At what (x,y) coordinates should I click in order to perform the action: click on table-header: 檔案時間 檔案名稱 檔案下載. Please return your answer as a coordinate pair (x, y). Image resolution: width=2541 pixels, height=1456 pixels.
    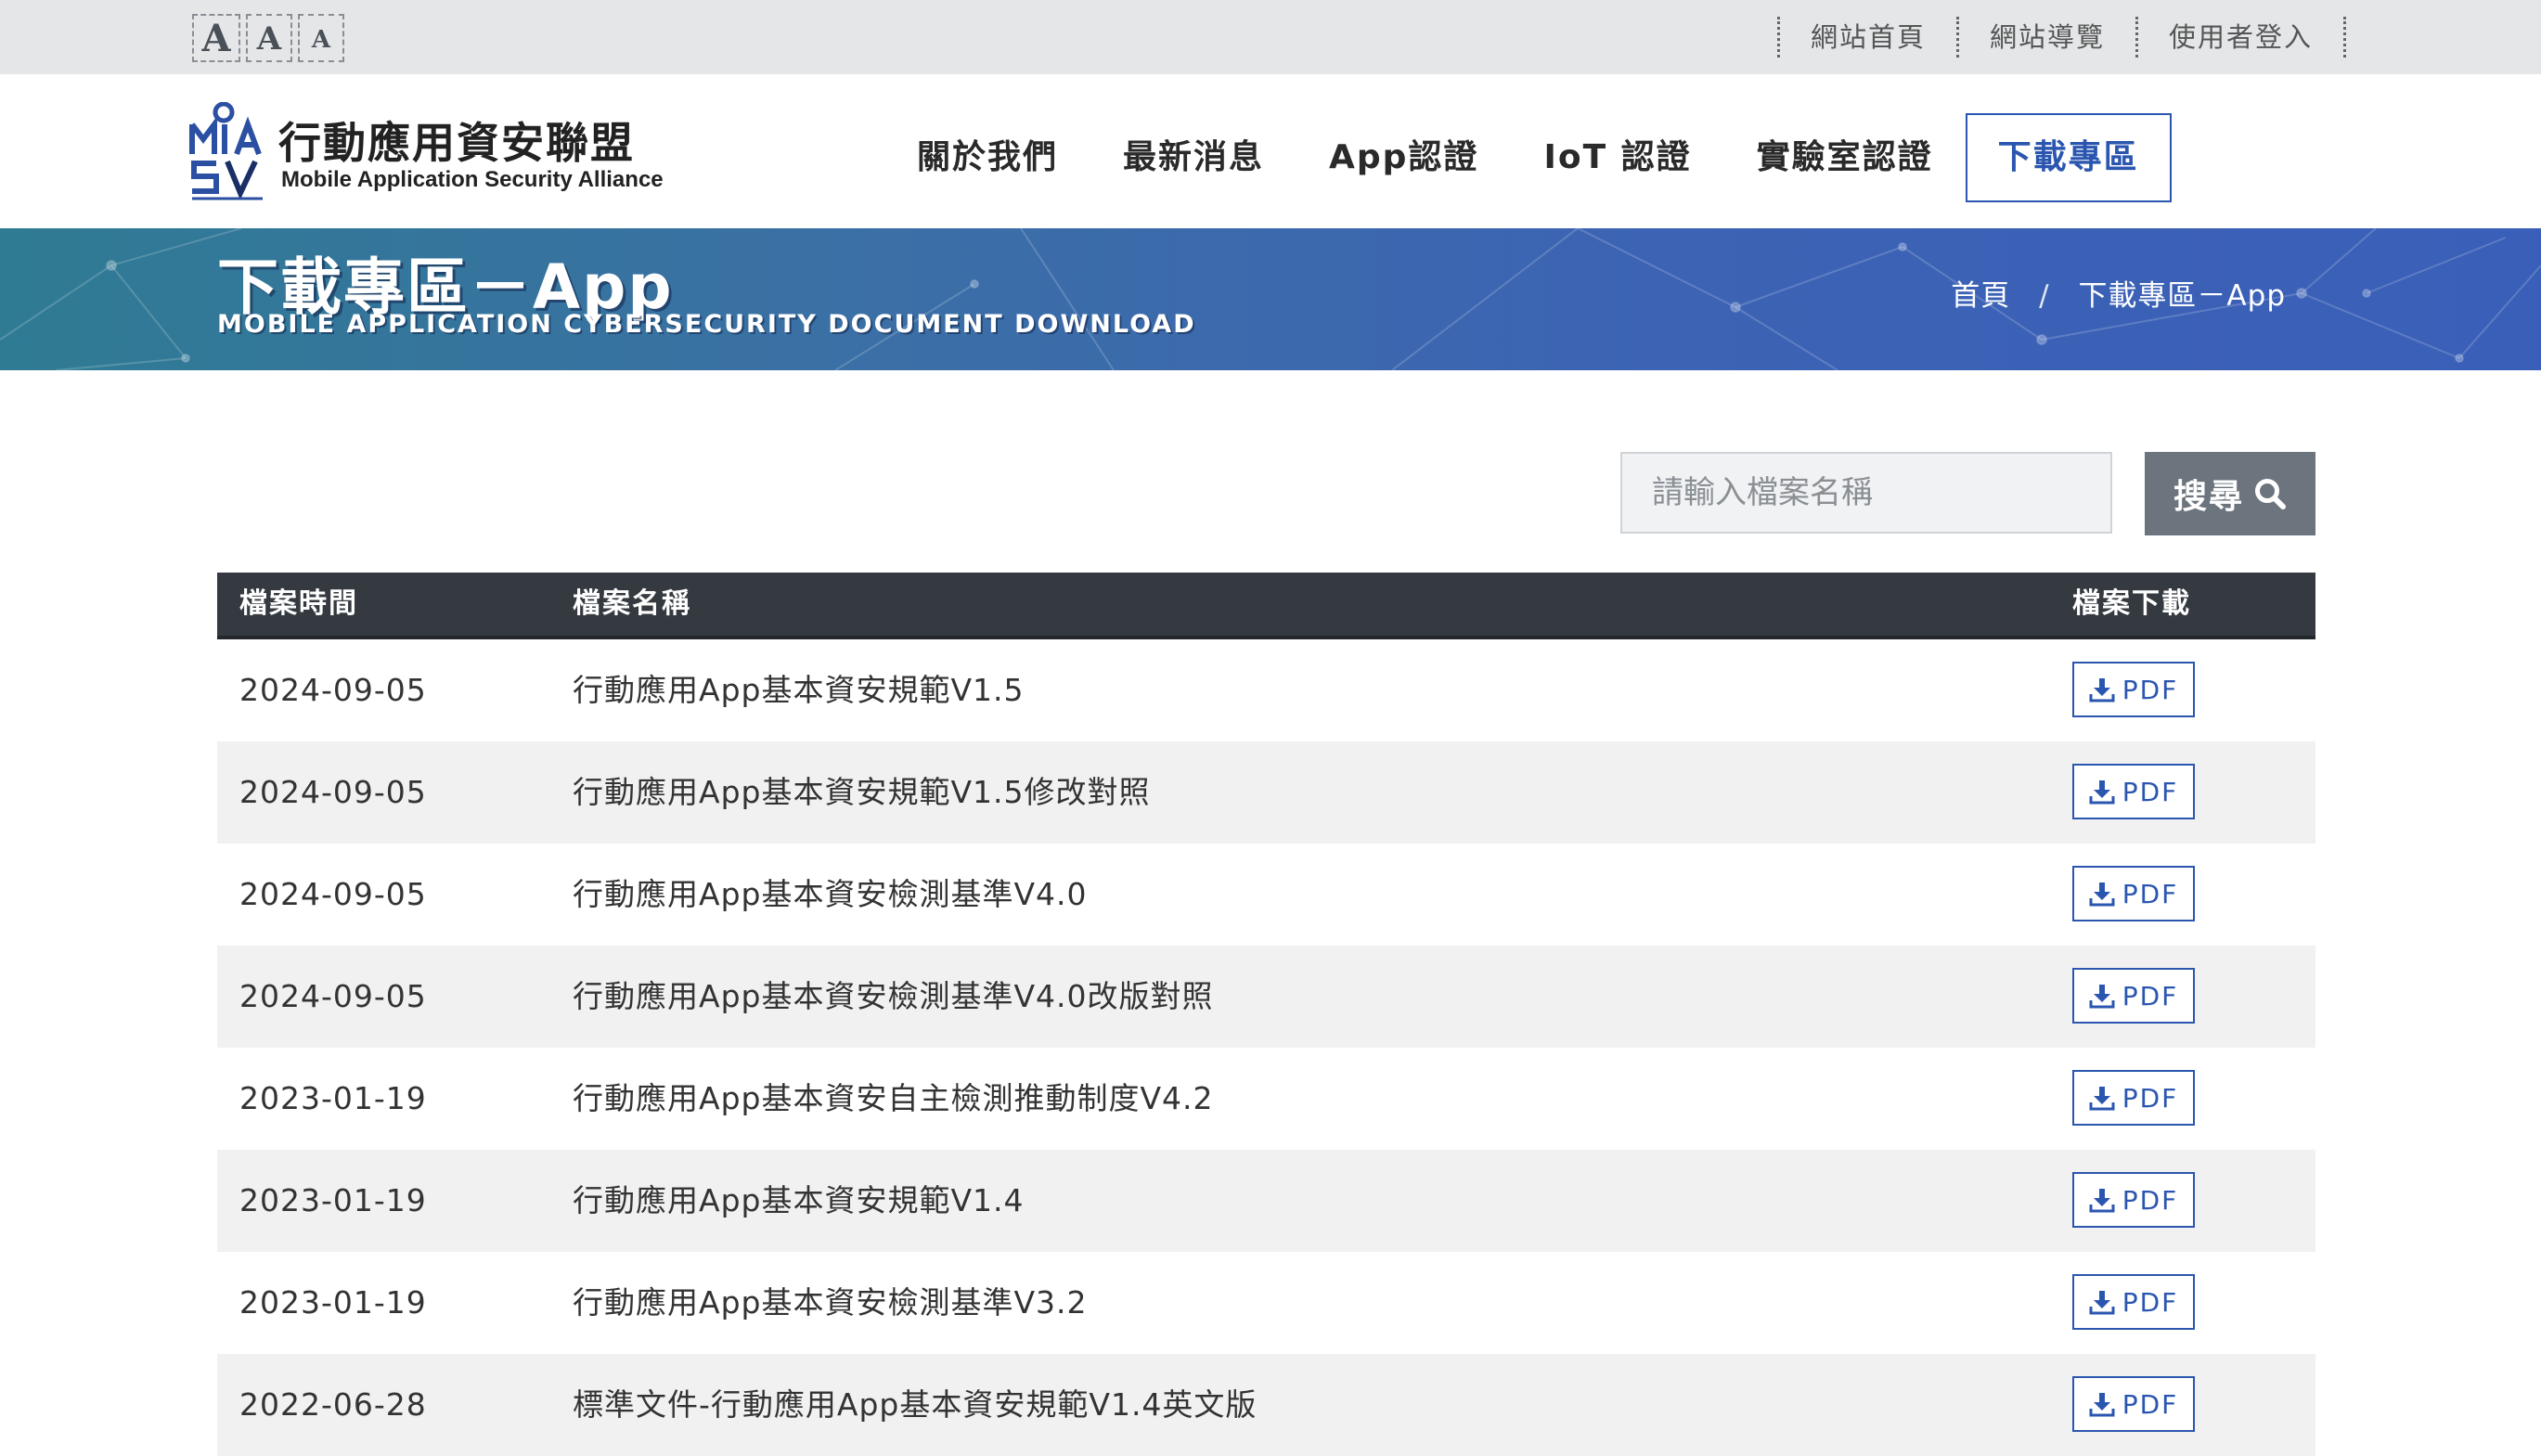
    Looking at the image, I should click on (1266, 606).